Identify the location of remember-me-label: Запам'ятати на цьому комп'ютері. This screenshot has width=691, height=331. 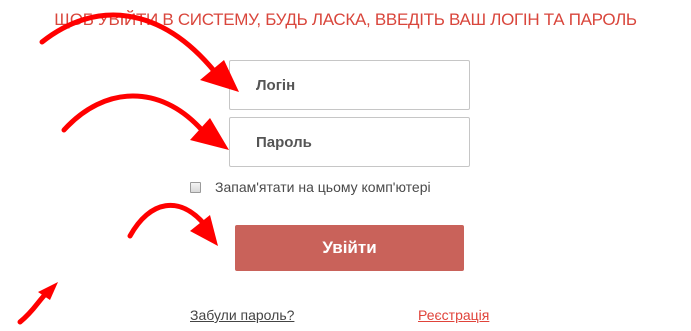
(323, 187).